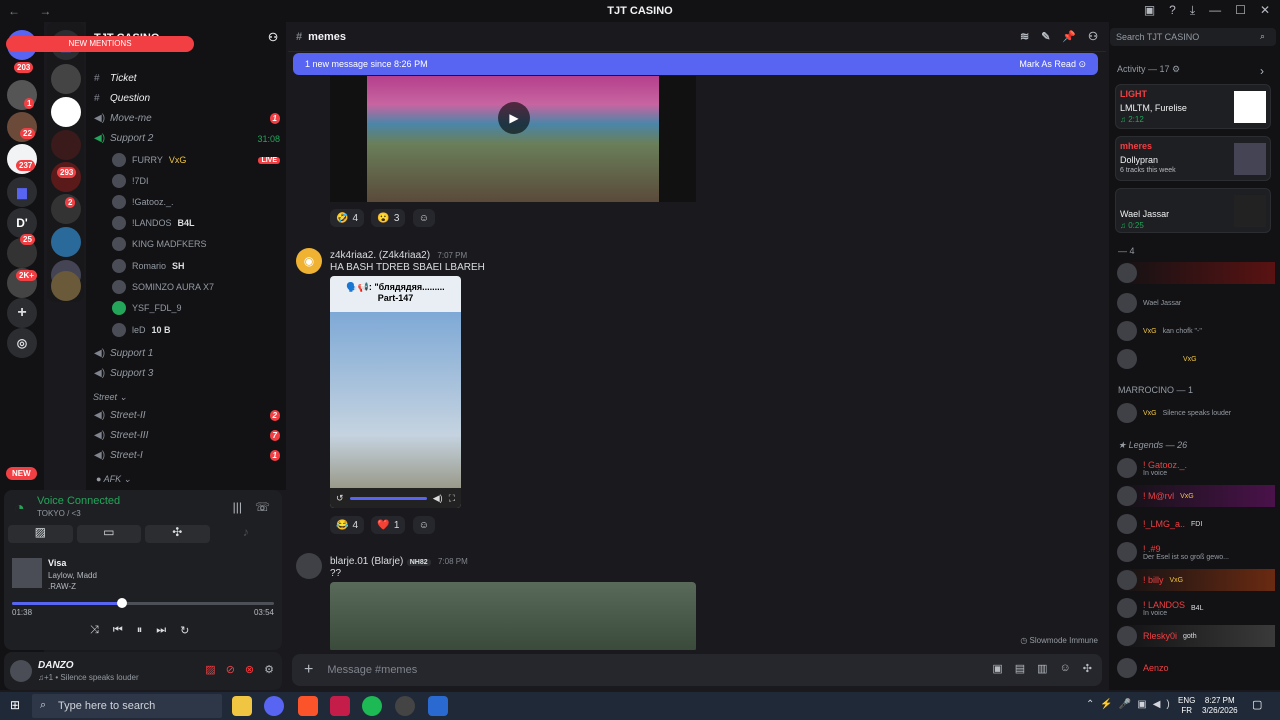  I want to click on track-title: Visa, so click(57, 563).